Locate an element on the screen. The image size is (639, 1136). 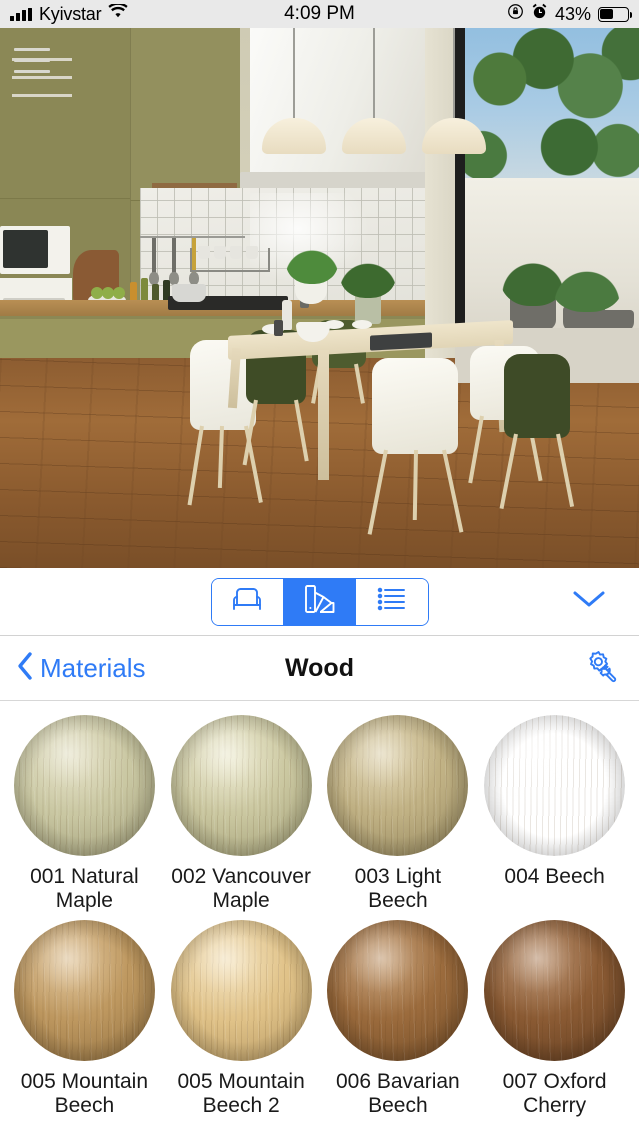
material-cell: 001 Natural Maple is located at coordinates (84, 817).